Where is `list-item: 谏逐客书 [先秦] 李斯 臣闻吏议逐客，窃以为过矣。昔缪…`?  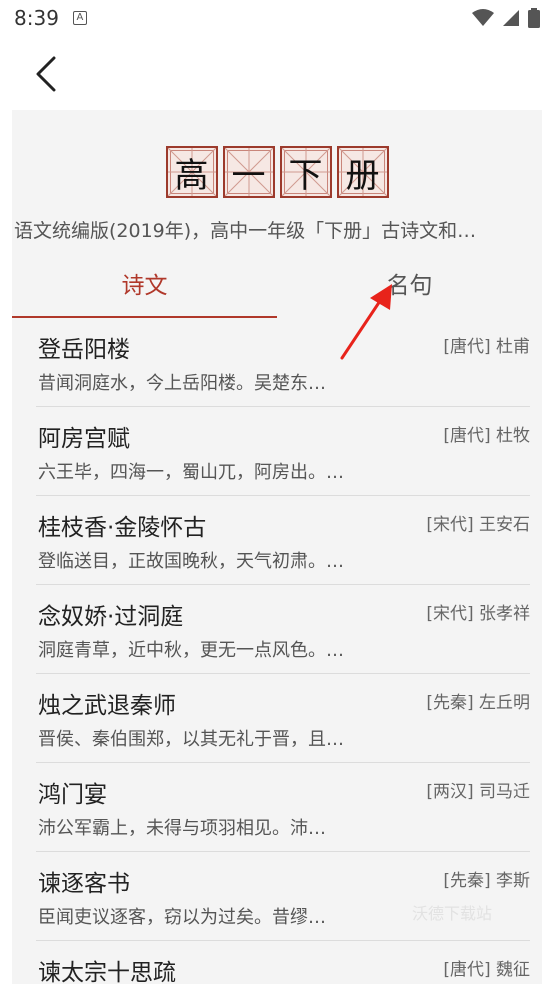
list-item: 谏逐客书 [先秦] 李斯 臣闻吏议逐客，窃以为过矣。昔缪… is located at coordinates (283, 896).